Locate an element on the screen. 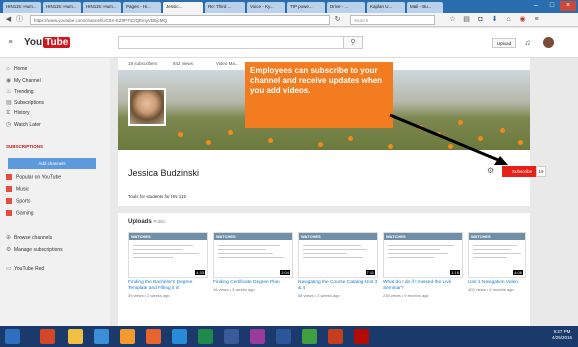 The width and height of the screenshot is (578, 347). search-icon: ⚲ is located at coordinates (353, 42).